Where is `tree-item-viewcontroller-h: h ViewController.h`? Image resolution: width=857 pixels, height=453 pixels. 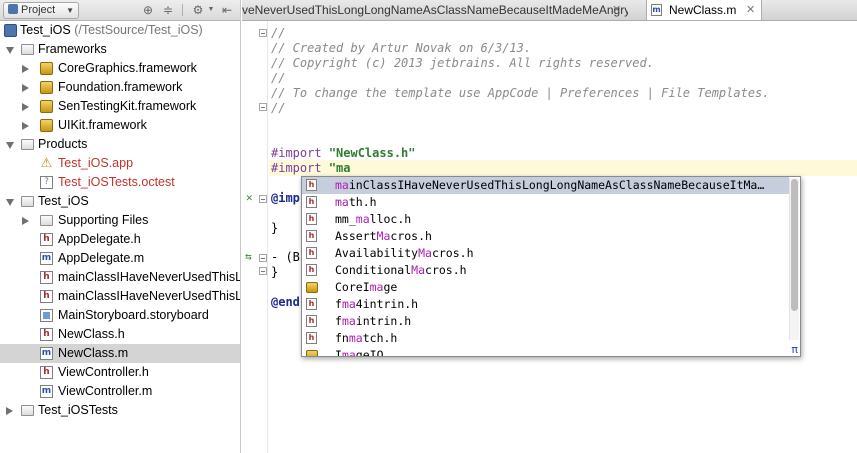
tree-item-viewcontroller-h: h ViewController.h is located at coordinates (120, 372).